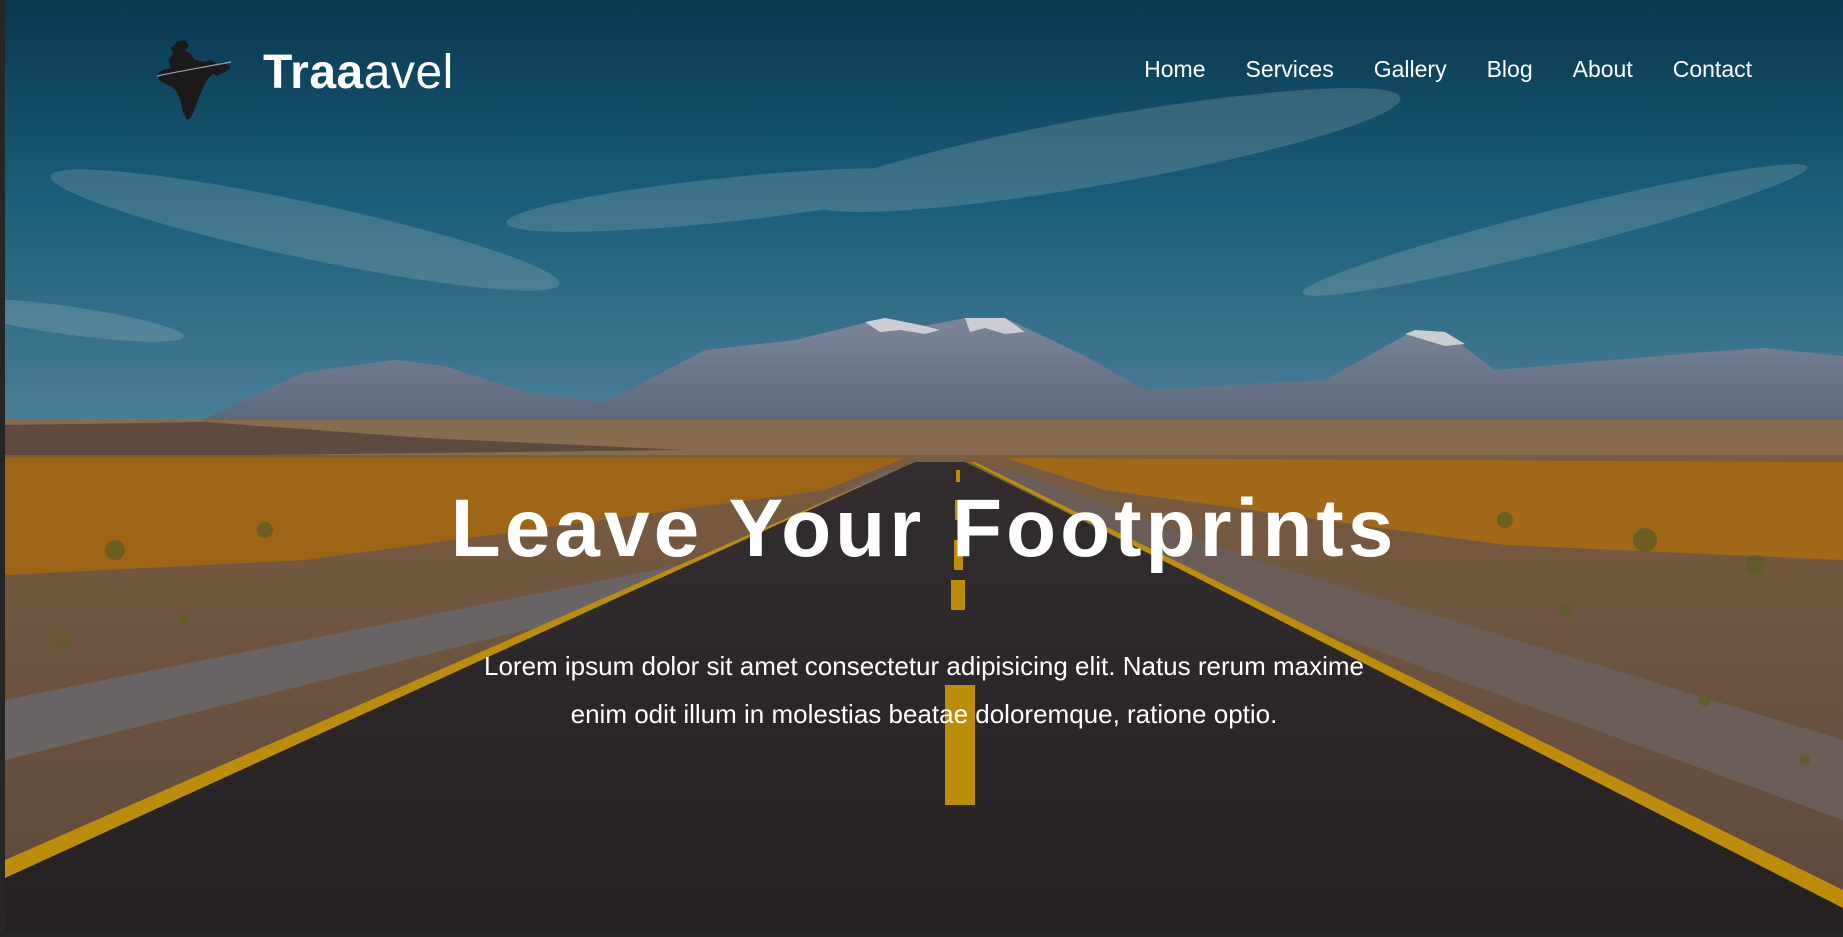  What do you see at coordinates (1448, 69) in the screenshot?
I see `main-nav: Home Services Gallery Blog About Contact` at bounding box center [1448, 69].